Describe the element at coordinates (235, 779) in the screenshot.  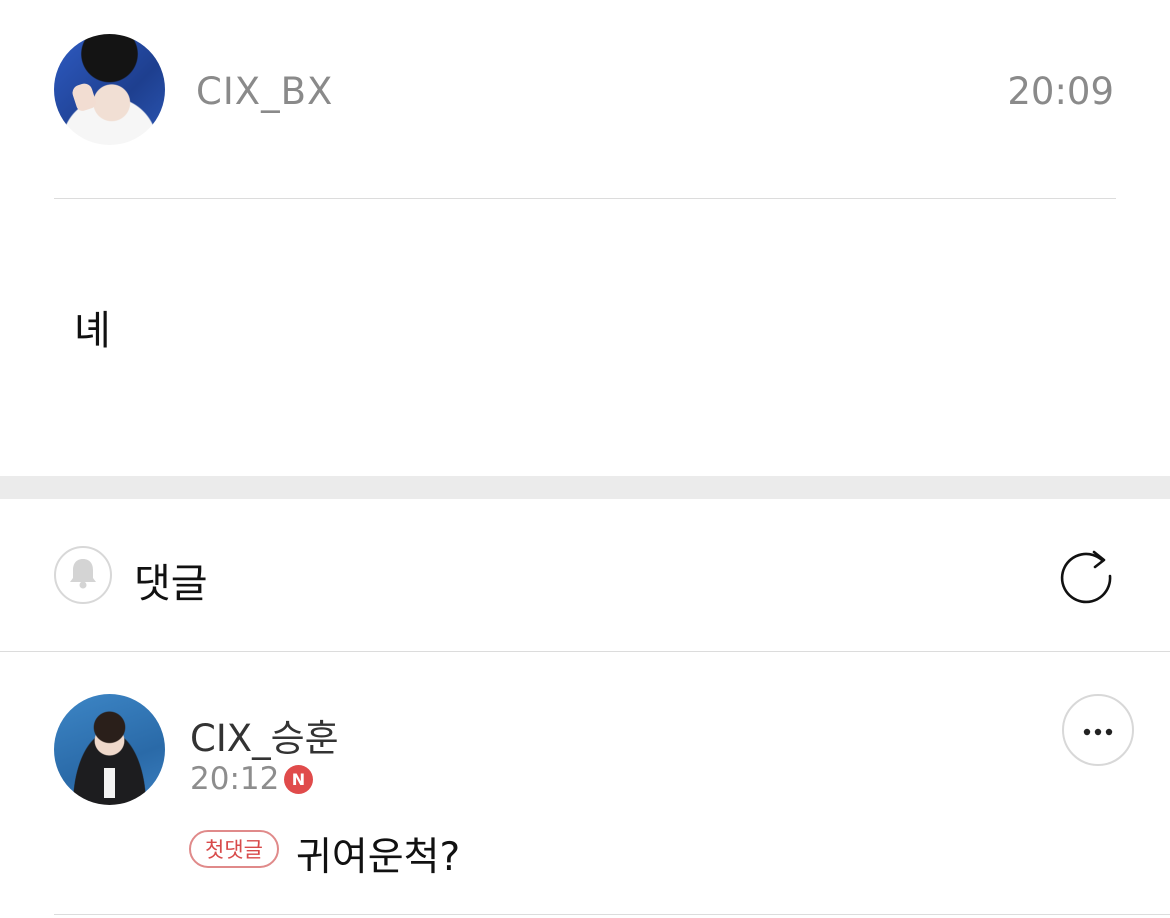
I see `comment-timestamp: 20:12` at that location.